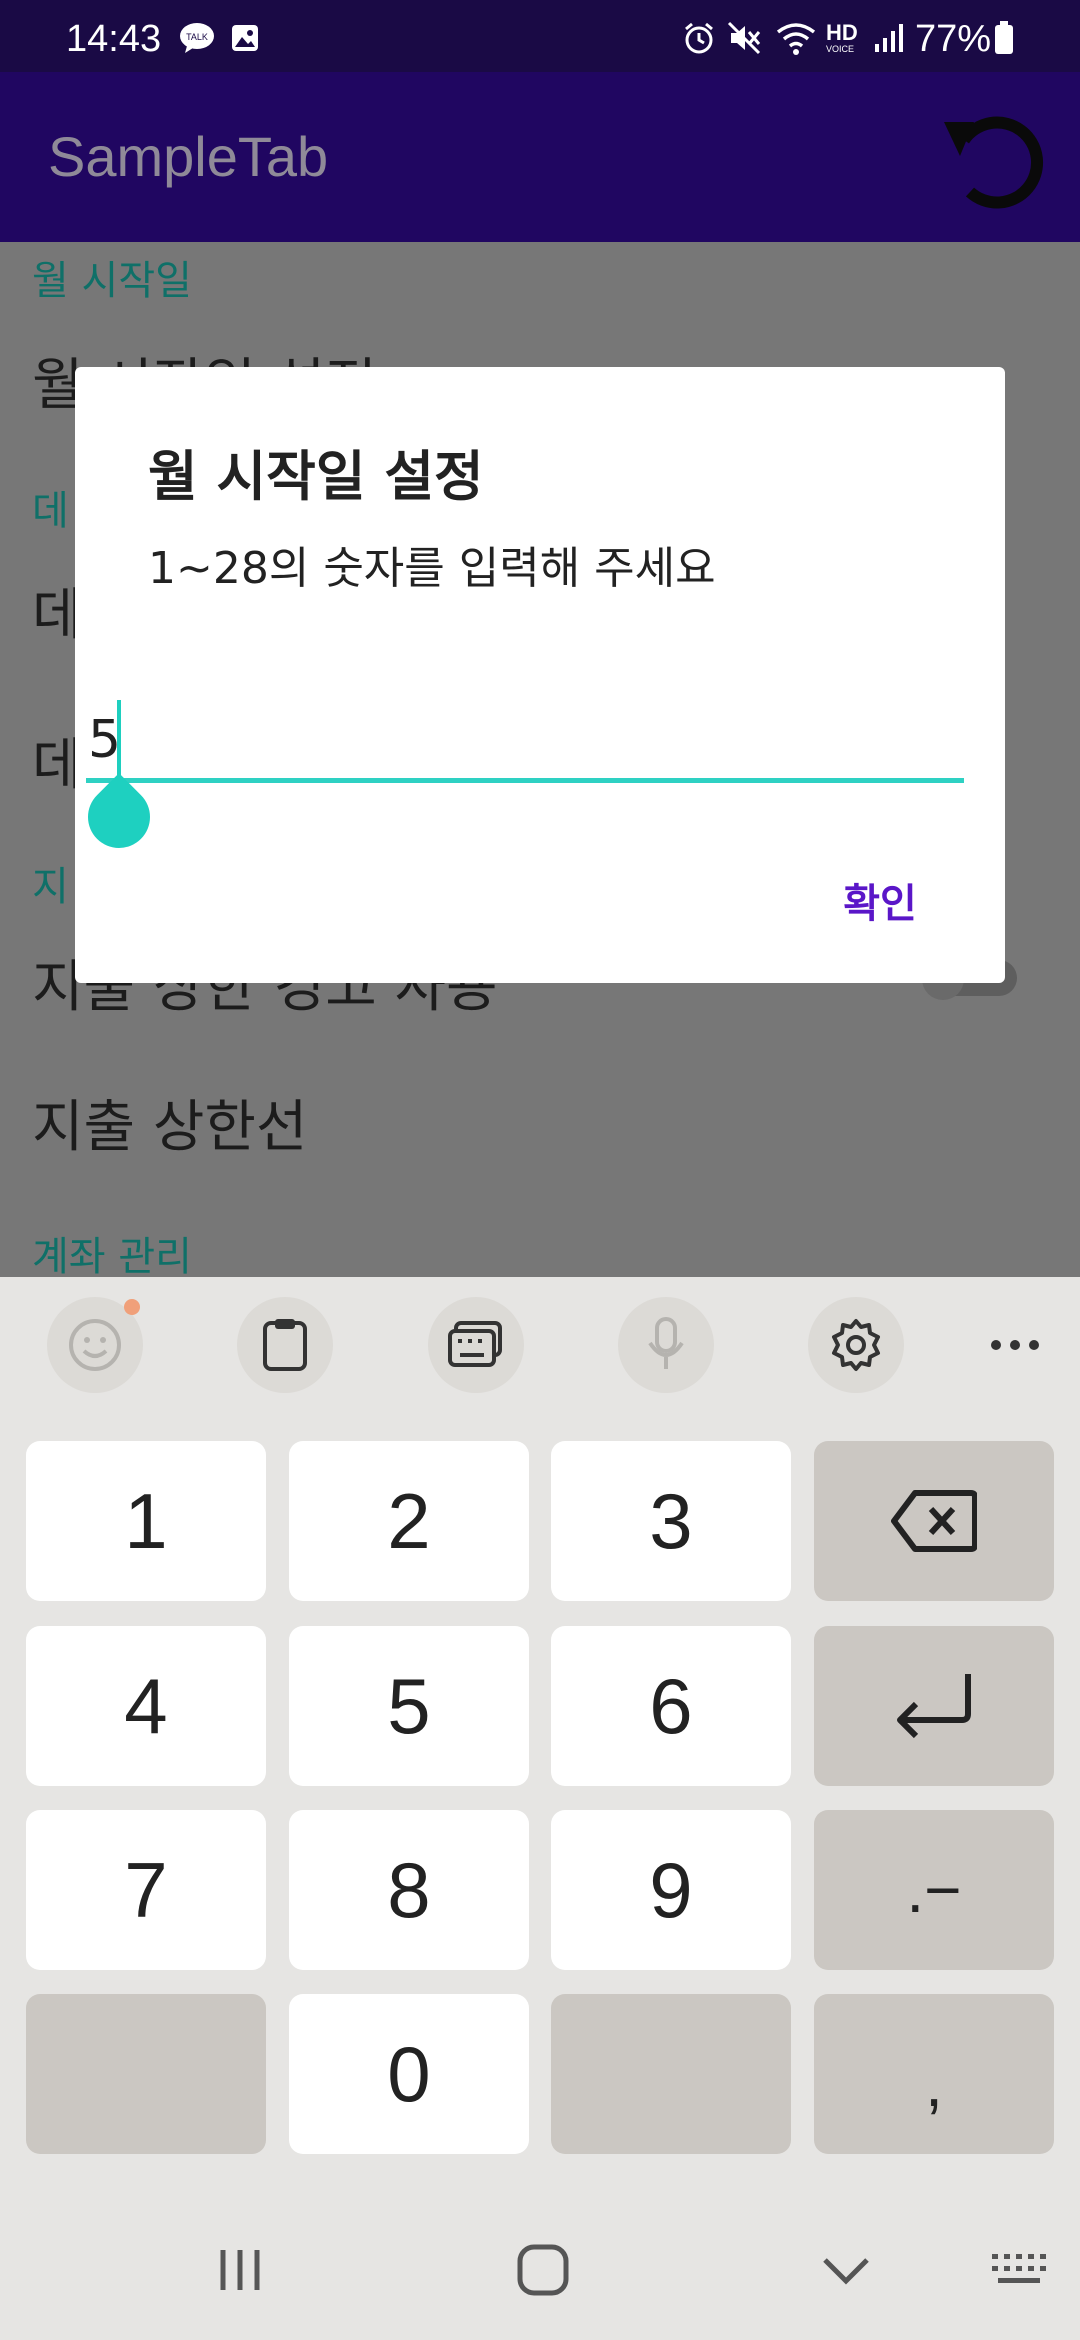  Describe the element at coordinates (953, 39) in the screenshot. I see `battery-level: 77%` at that location.